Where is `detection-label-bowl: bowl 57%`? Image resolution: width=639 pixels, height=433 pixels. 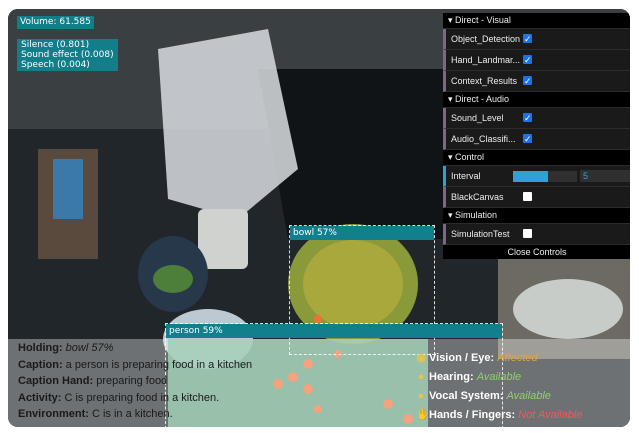
detection-label-bowl: bowl 57% is located at coordinates (362, 233).